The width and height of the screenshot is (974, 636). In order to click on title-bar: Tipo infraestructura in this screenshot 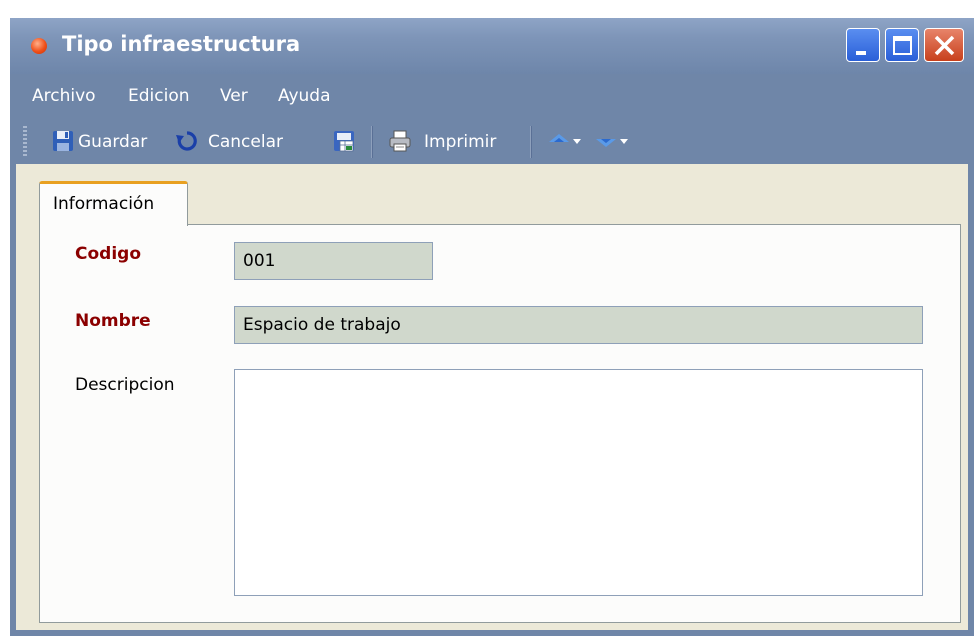, I will do `click(492, 46)`.